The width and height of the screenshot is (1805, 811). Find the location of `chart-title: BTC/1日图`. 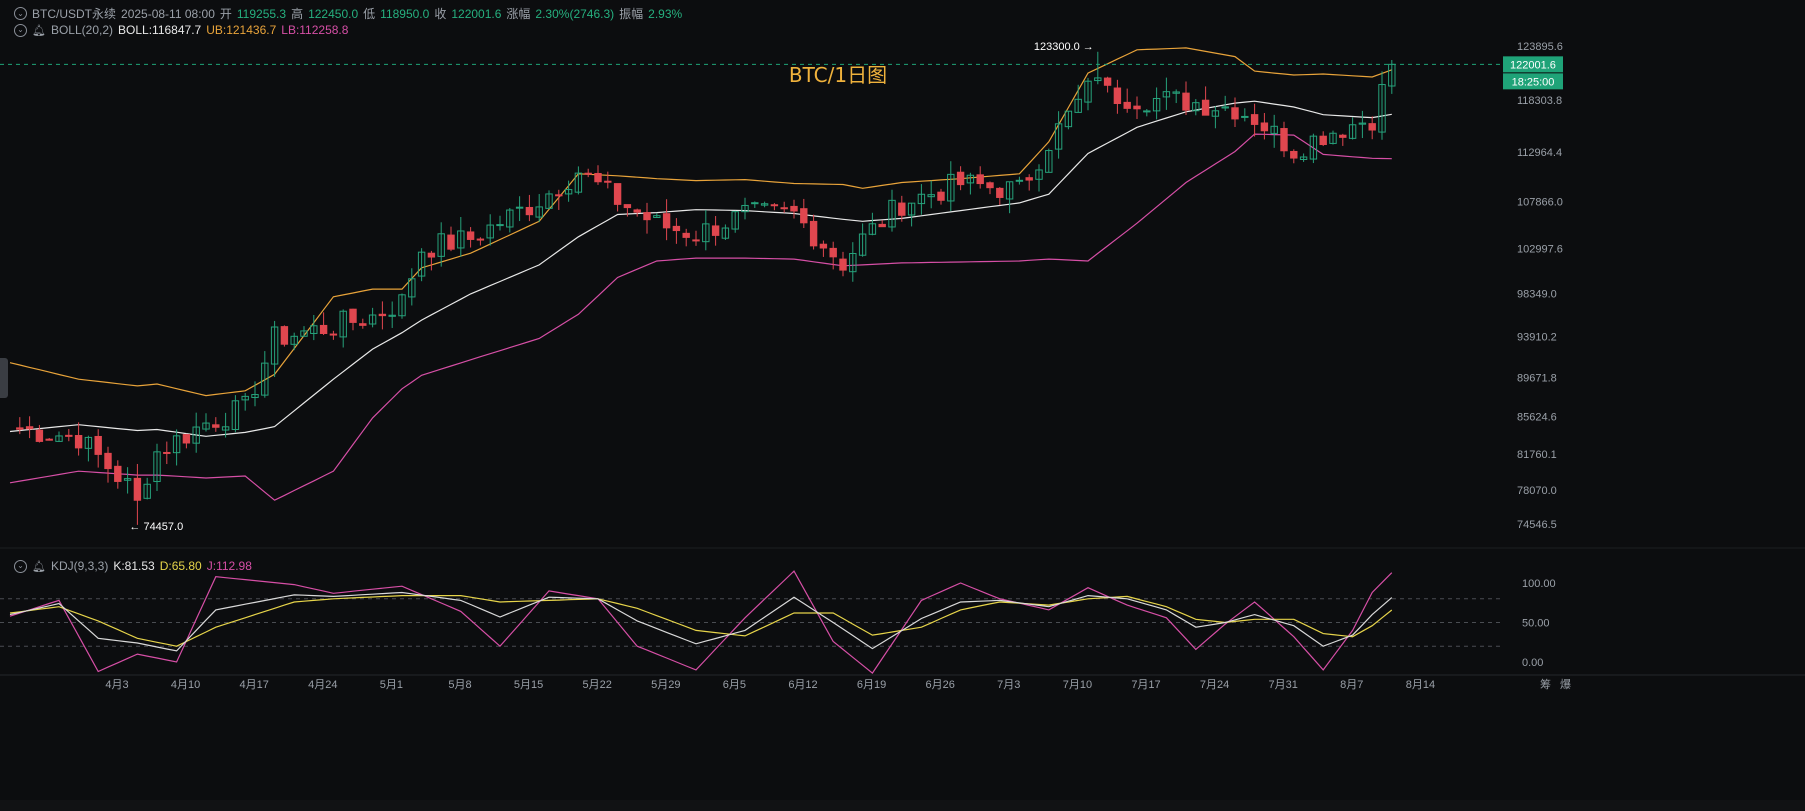

chart-title: BTC/1日图 is located at coordinates (838, 75).